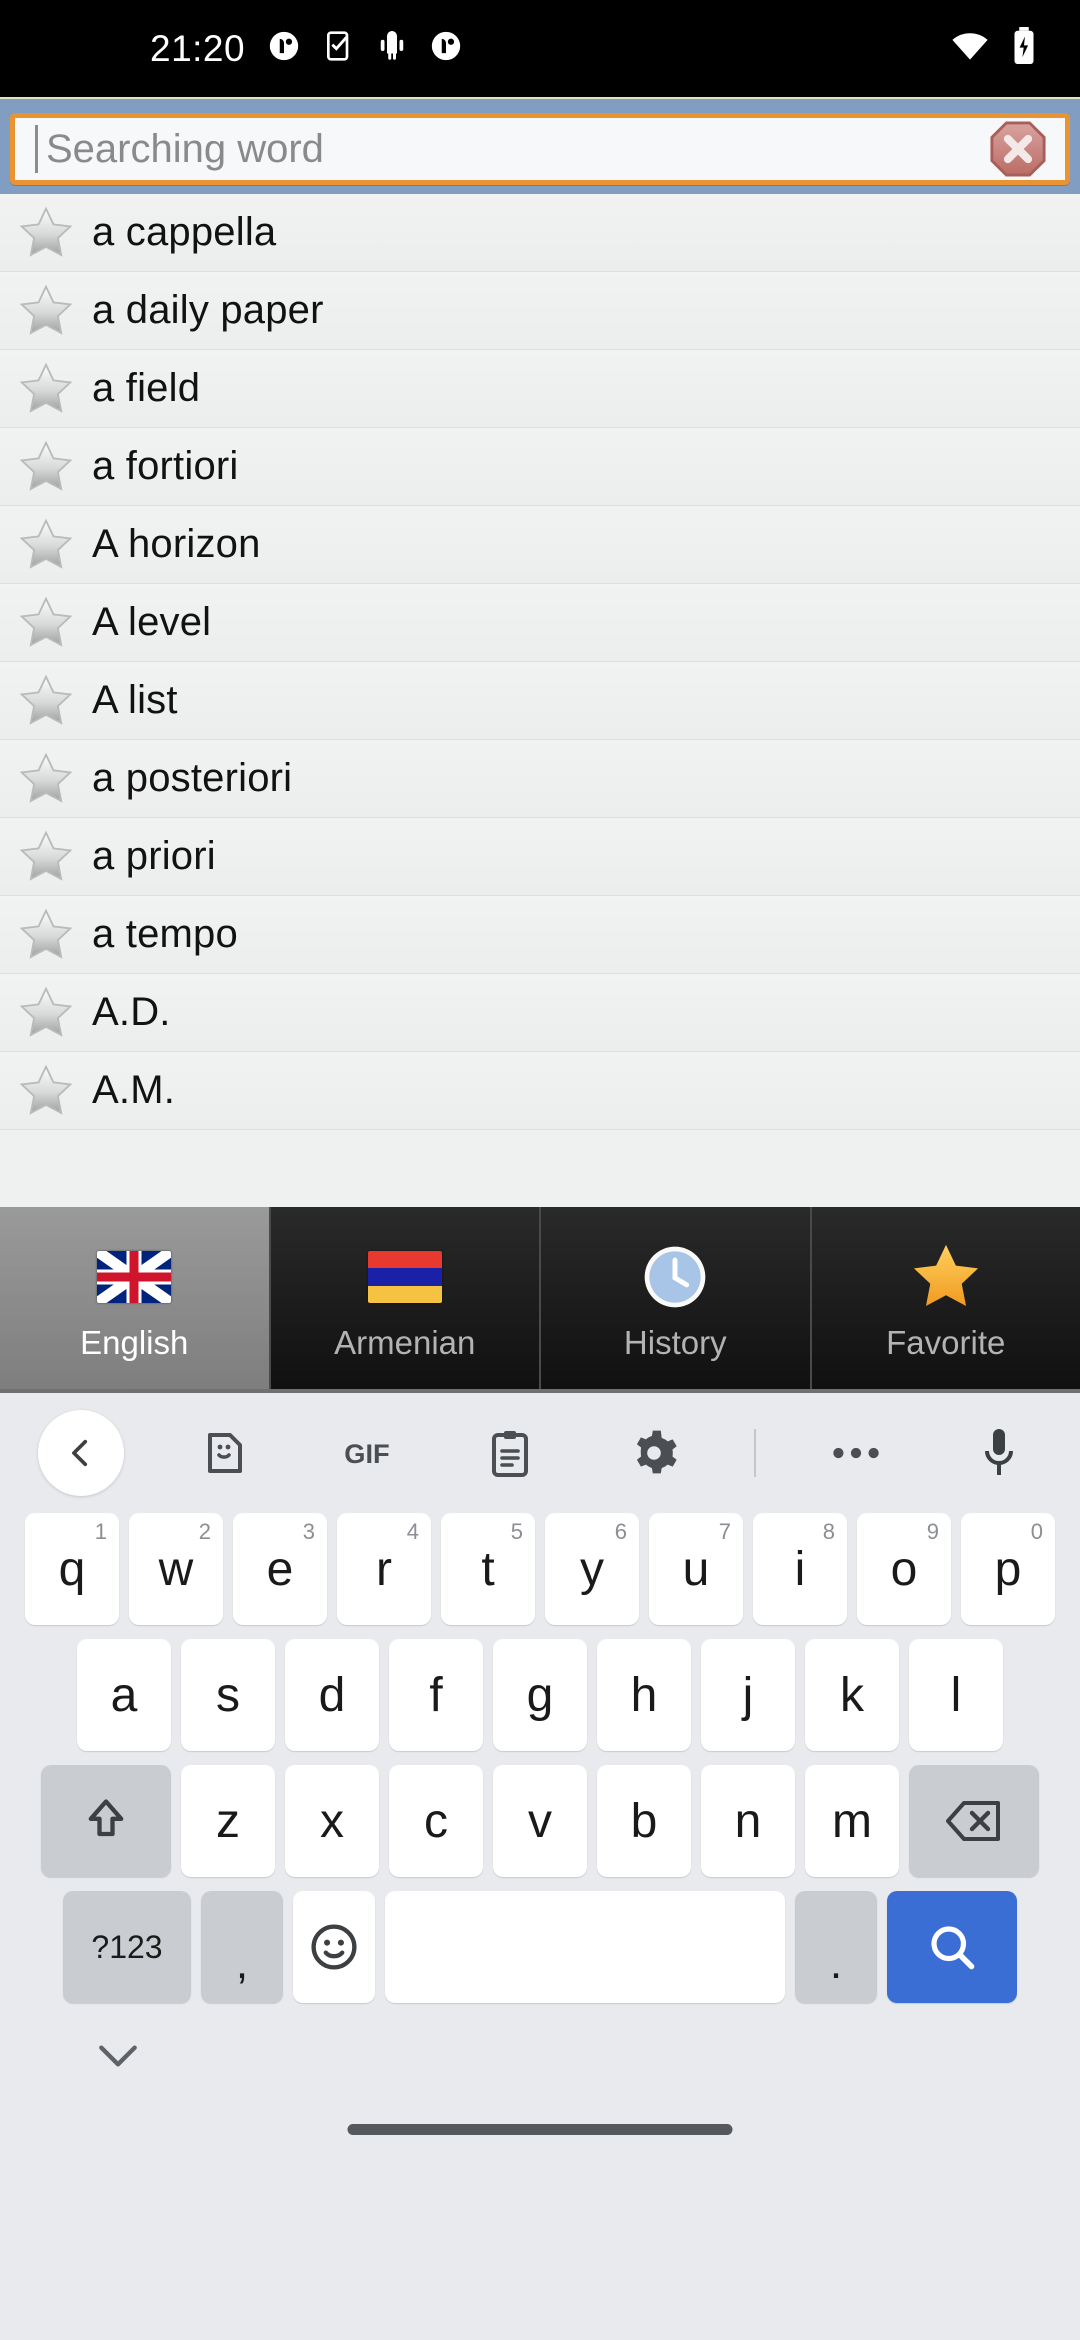 The image size is (1080, 2340). What do you see at coordinates (405, 1342) in the screenshot?
I see `tab-label: Armenian` at bounding box center [405, 1342].